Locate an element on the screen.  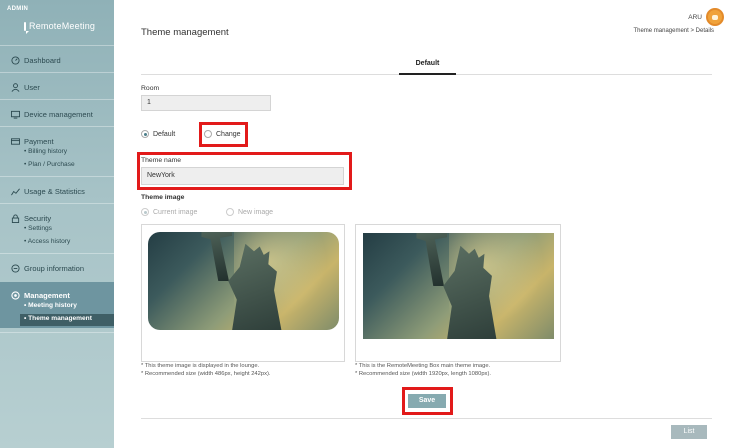
radio-default: Default is located at coordinates (158, 134).